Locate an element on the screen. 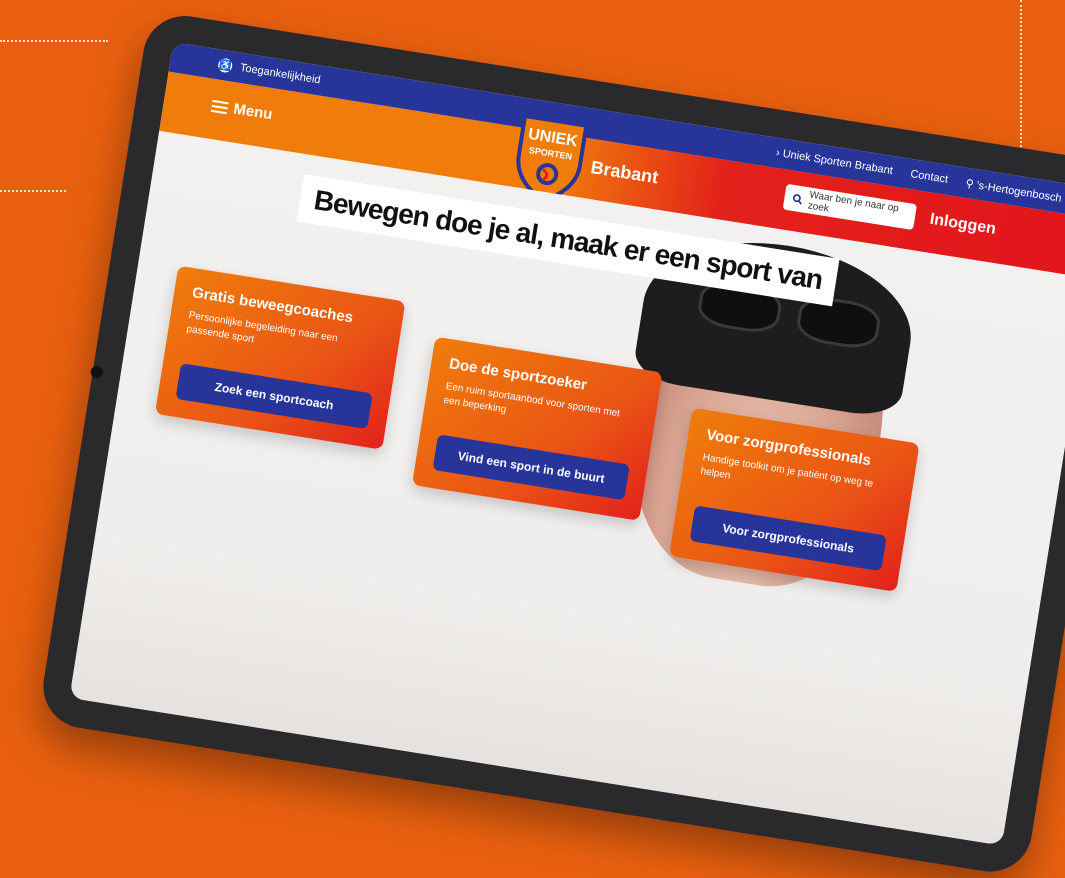 This screenshot has height=878, width=1065. find-sport-nearby-button: Vind een sport in de buurt is located at coordinates (531, 467).